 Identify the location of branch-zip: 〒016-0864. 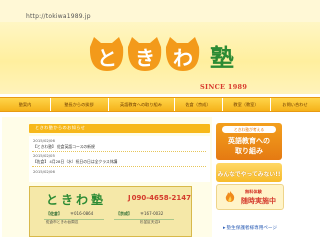
(82, 213).